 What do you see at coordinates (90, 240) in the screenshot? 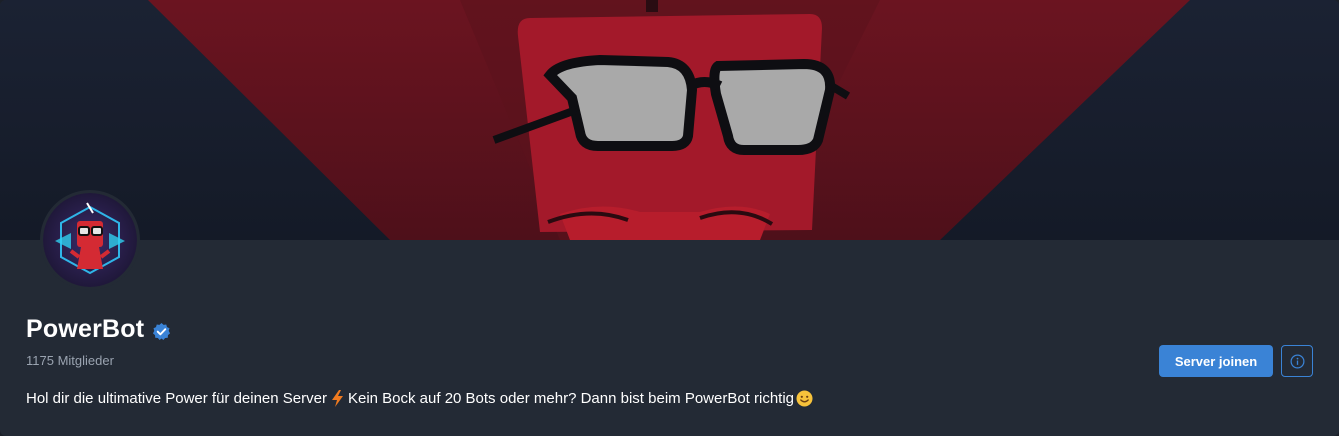
I see `server-avatar` at bounding box center [90, 240].